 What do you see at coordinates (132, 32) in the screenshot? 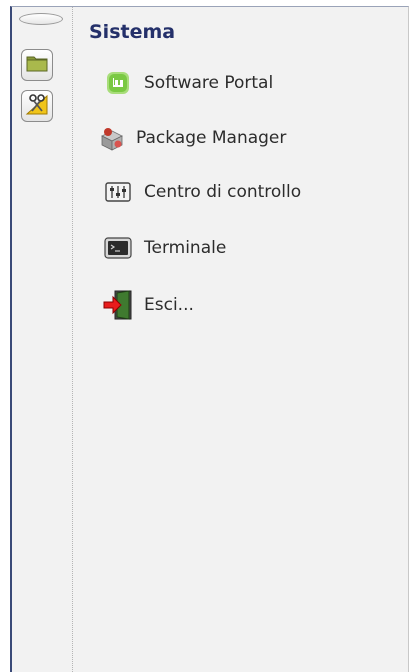
I see `section-title: Sistema` at bounding box center [132, 32].